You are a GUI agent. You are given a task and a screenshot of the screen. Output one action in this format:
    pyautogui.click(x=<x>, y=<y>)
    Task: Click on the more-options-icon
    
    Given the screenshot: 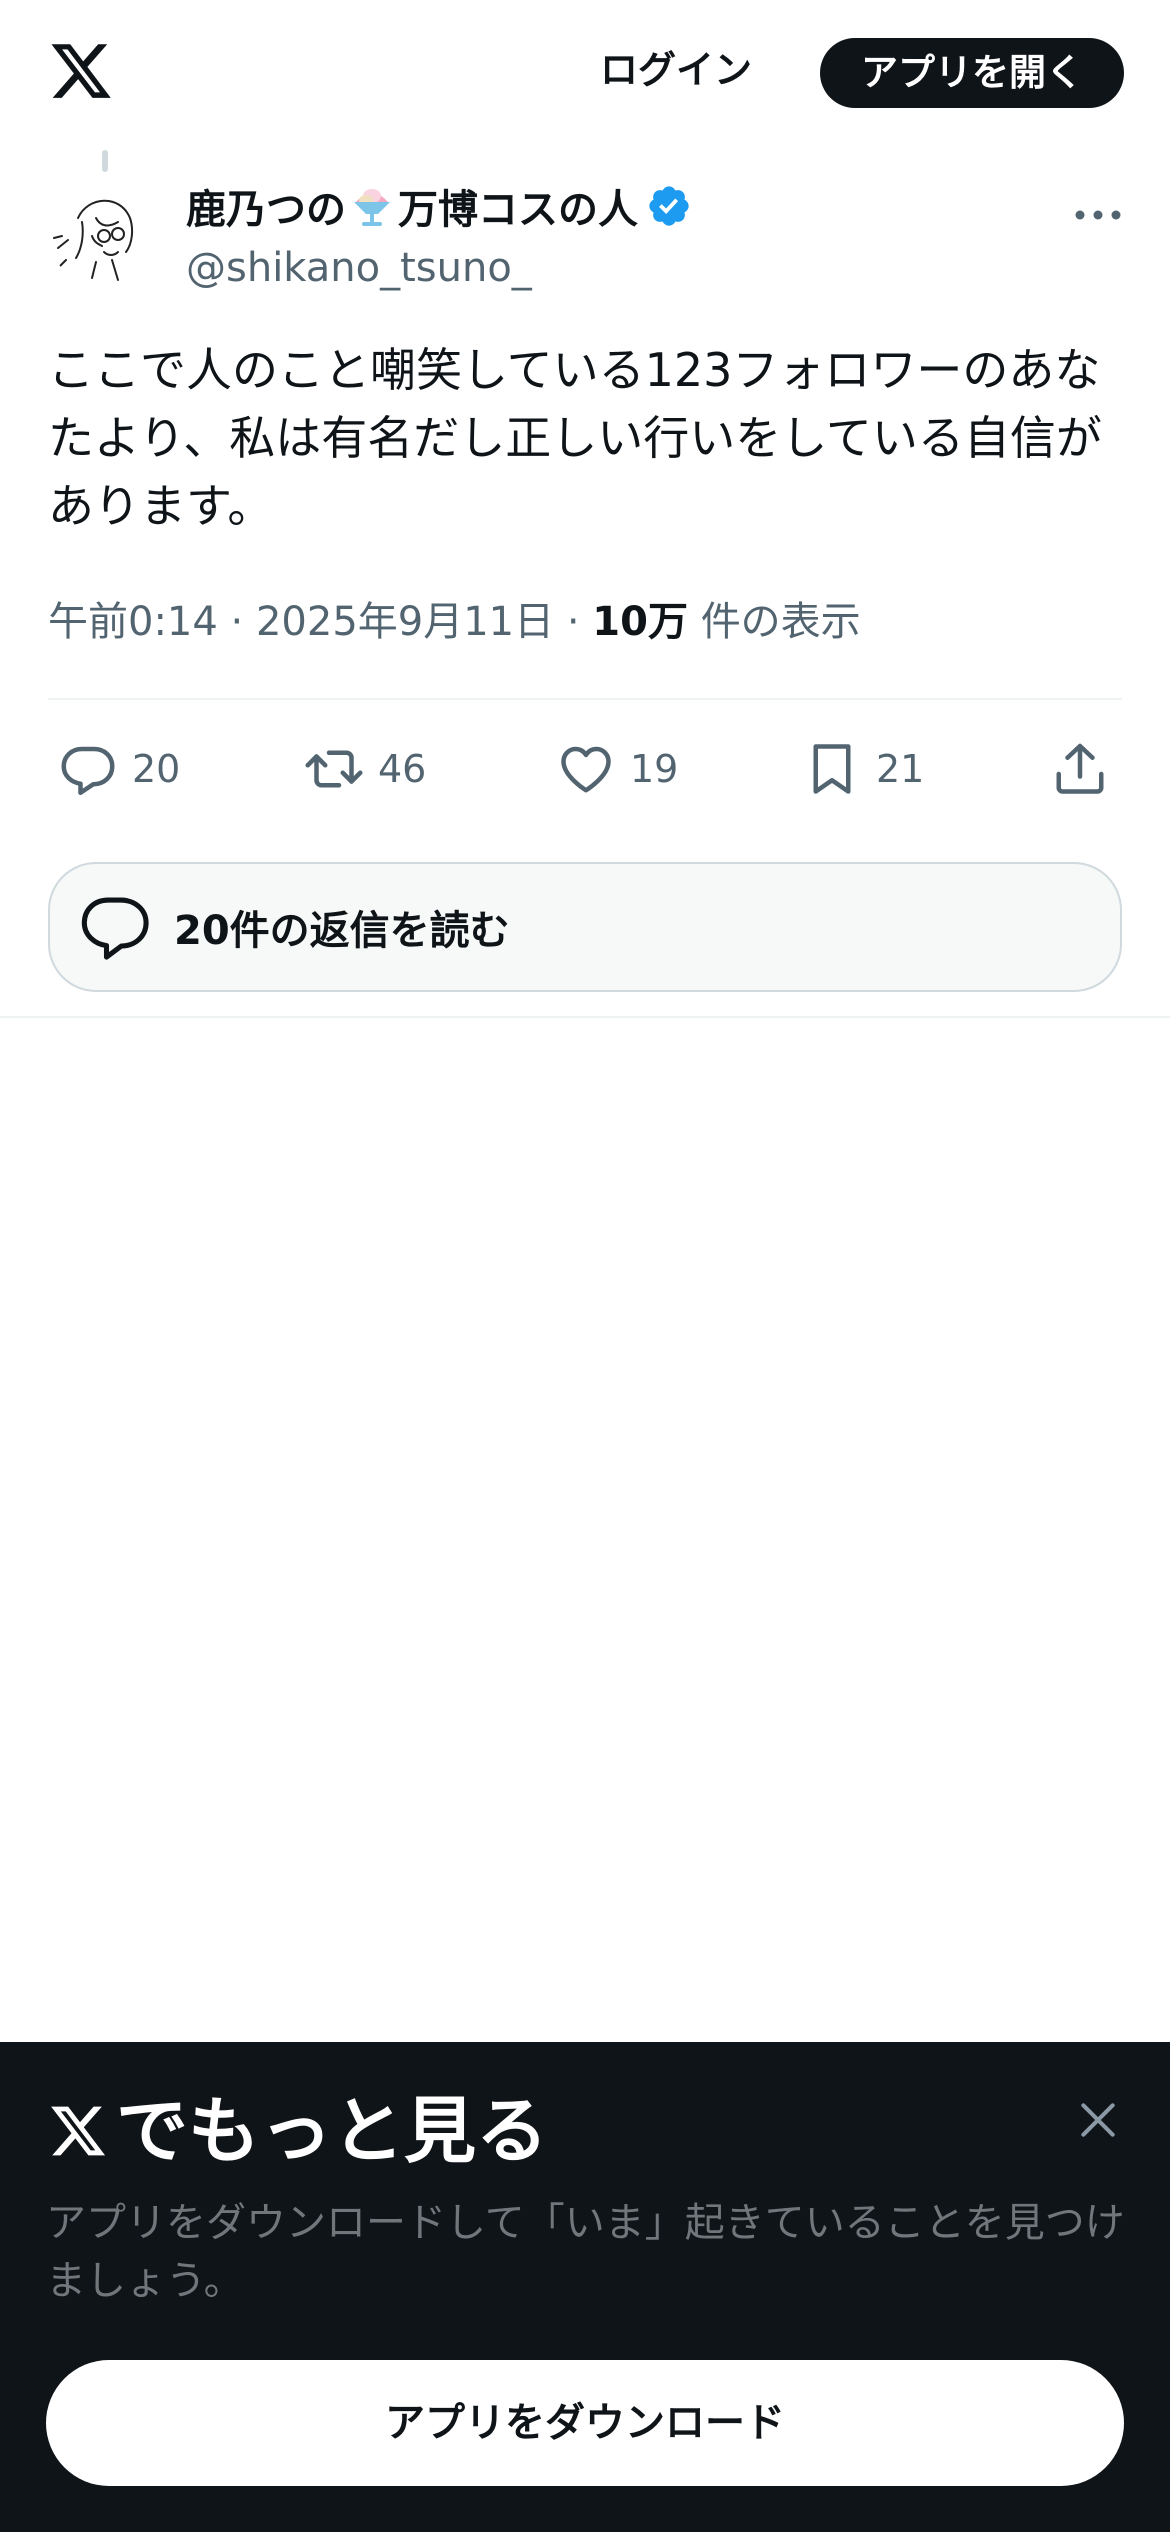 What is the action you would take?
    pyautogui.click(x=1098, y=215)
    